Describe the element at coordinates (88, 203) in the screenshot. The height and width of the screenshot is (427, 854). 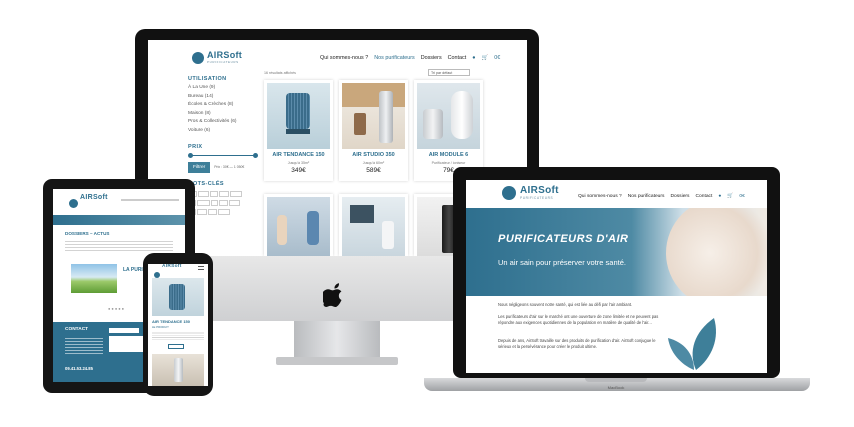
I see `site-logo: AIRSoft` at that location.